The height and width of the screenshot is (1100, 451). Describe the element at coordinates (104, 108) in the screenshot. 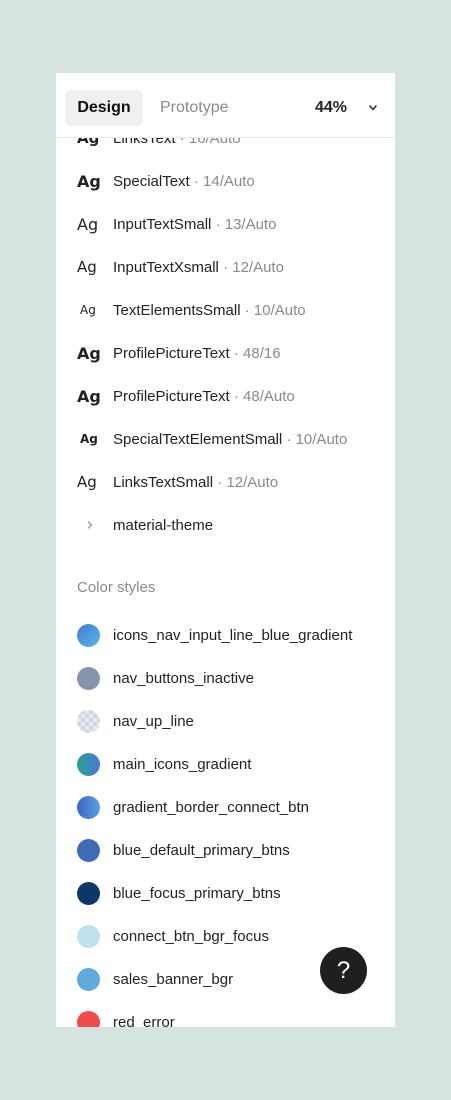

I see `tab-design: Design` at that location.